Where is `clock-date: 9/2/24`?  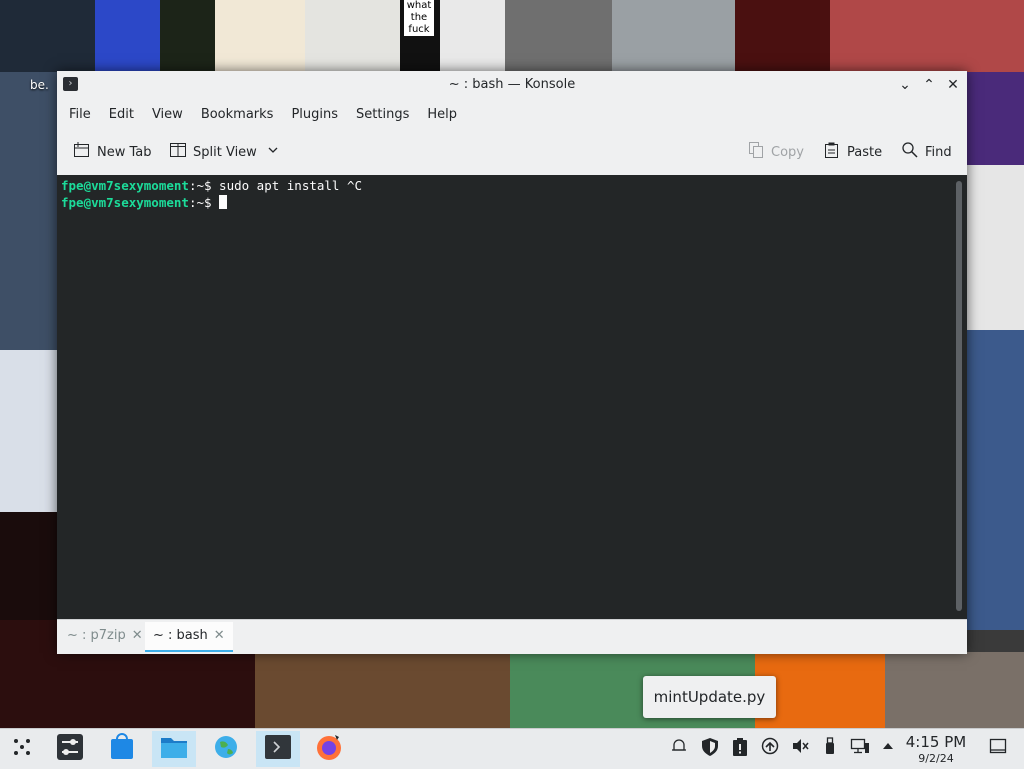 clock-date: 9/2/24 is located at coordinates (936, 758).